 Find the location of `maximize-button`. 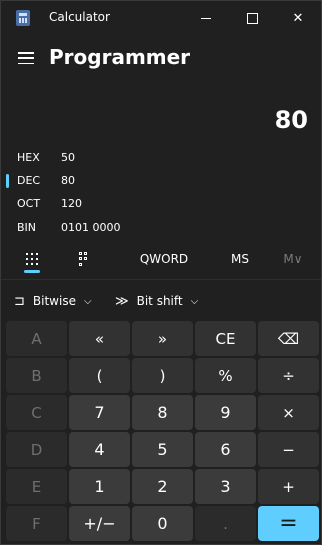

maximize-button is located at coordinates (252, 18).